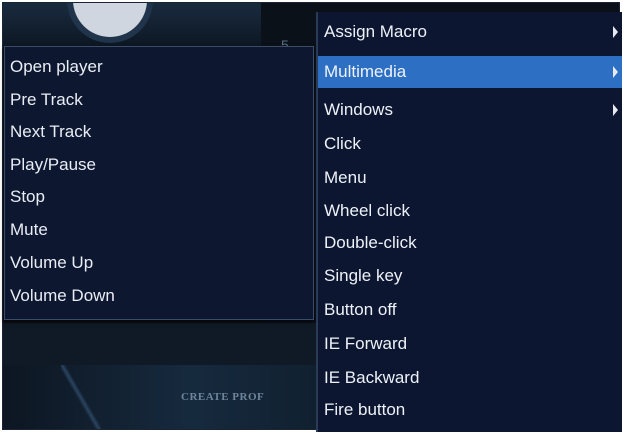  I want to click on menu-item-assign-macro: Assign Macro, so click(470, 32).